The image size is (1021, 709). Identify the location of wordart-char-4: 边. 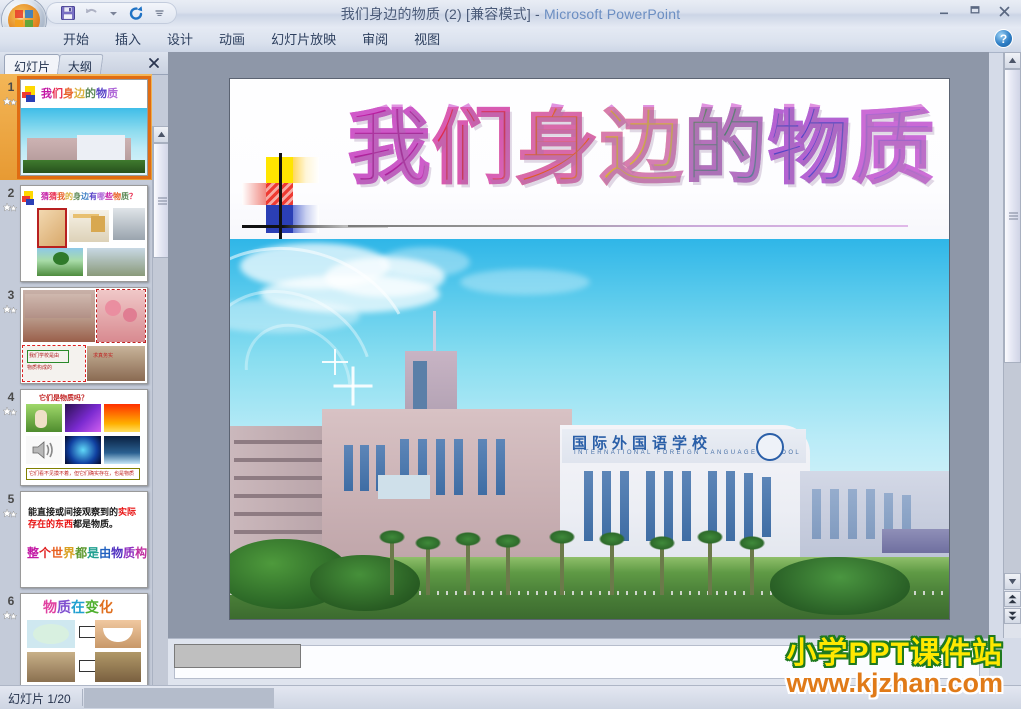
(642, 147).